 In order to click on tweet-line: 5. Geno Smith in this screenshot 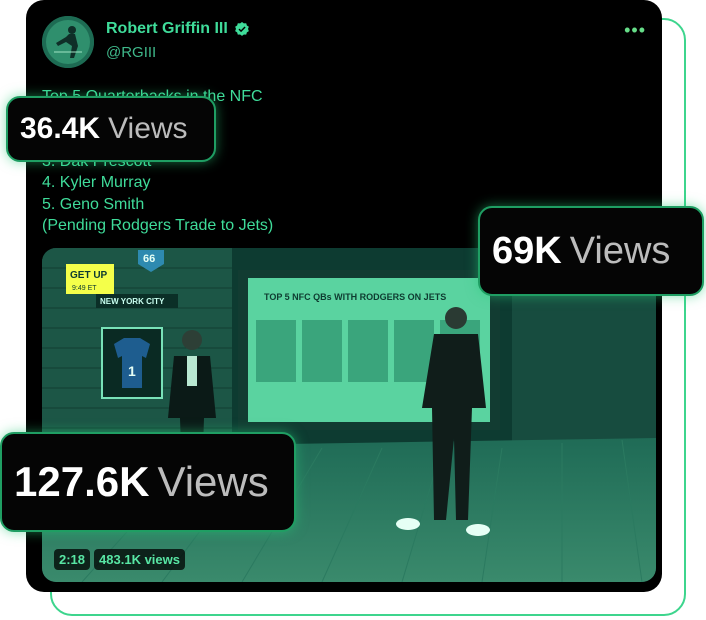, I will do `click(93, 204)`.